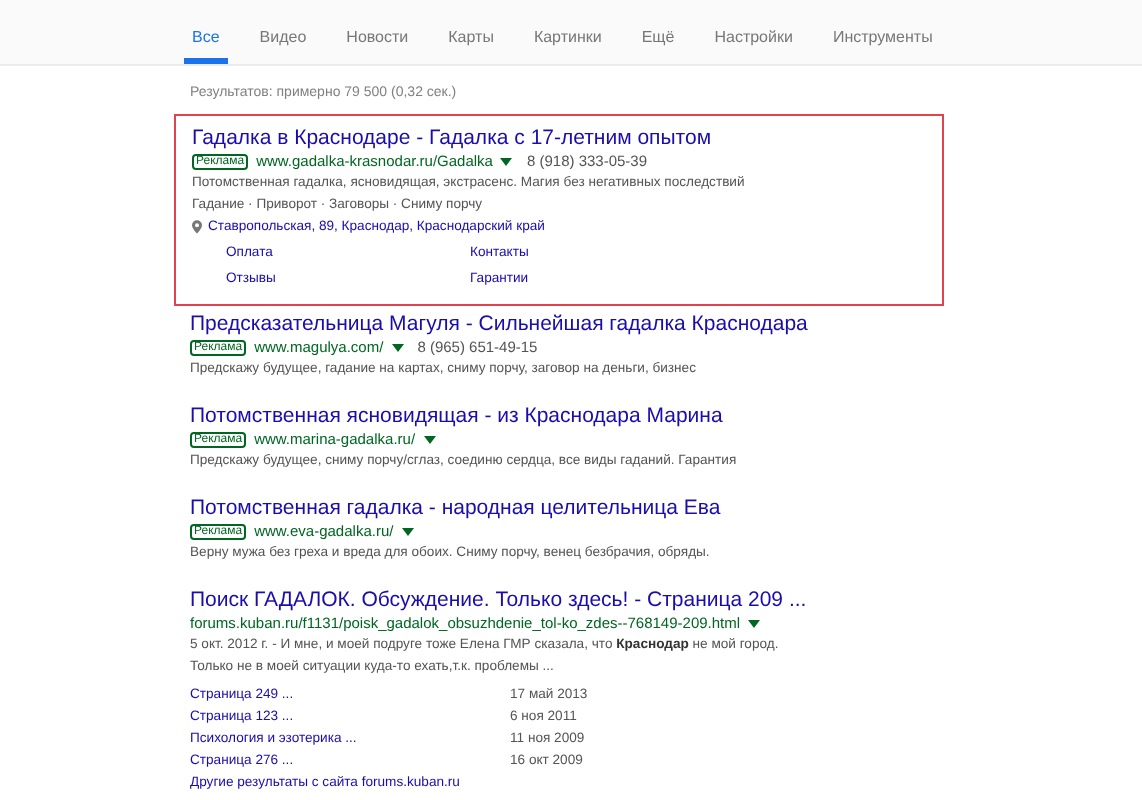 The image size is (1142, 800). Describe the element at coordinates (658, 32) in the screenshot. I see `tab: Ещё` at that location.